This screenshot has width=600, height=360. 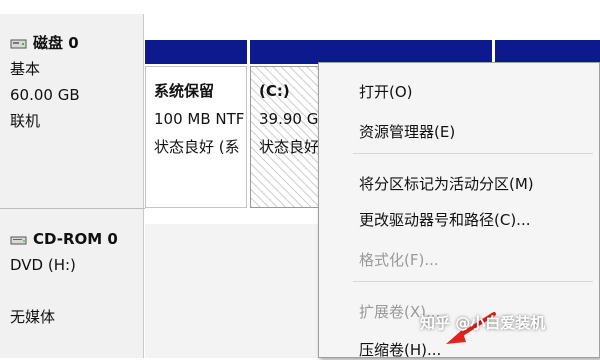 I want to click on hard-disk-icon, so click(x=18, y=43).